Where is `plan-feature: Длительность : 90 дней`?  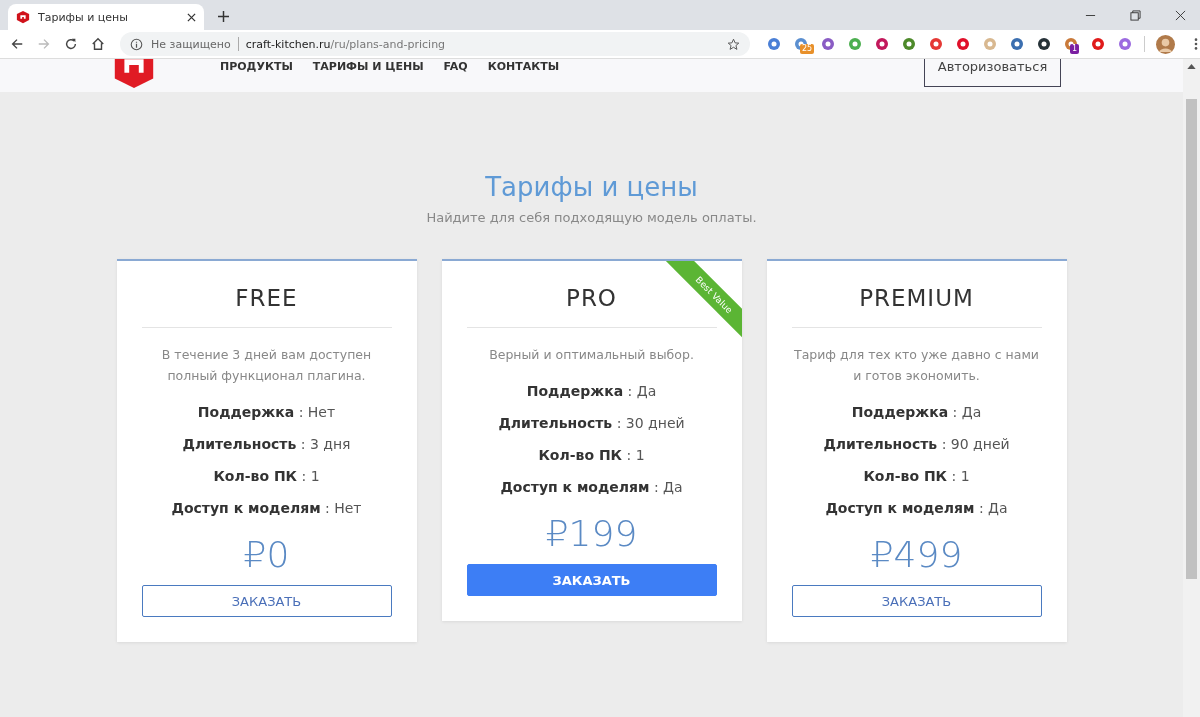 plan-feature: Длительность : 90 дней is located at coordinates (916, 444).